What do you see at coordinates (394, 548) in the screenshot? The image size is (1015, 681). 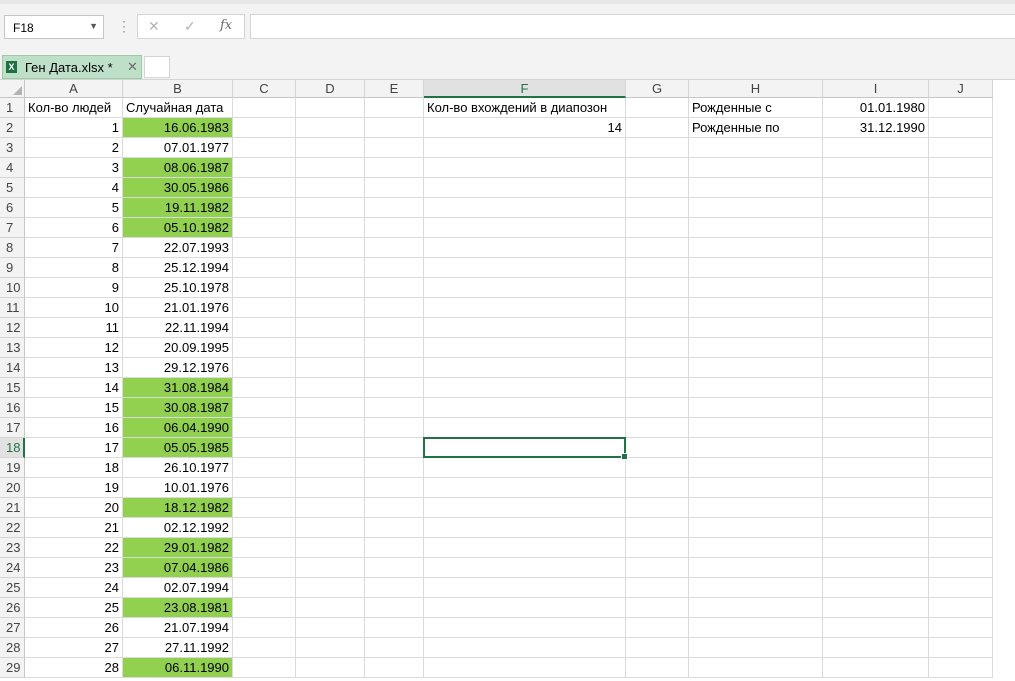 I see `cell-e23` at bounding box center [394, 548].